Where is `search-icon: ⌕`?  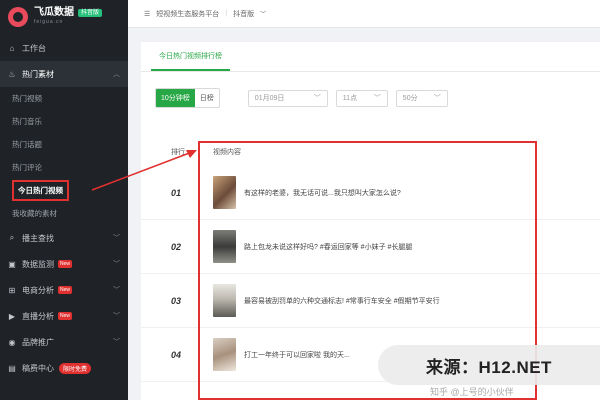 search-icon: ⌕ is located at coordinates (12, 237).